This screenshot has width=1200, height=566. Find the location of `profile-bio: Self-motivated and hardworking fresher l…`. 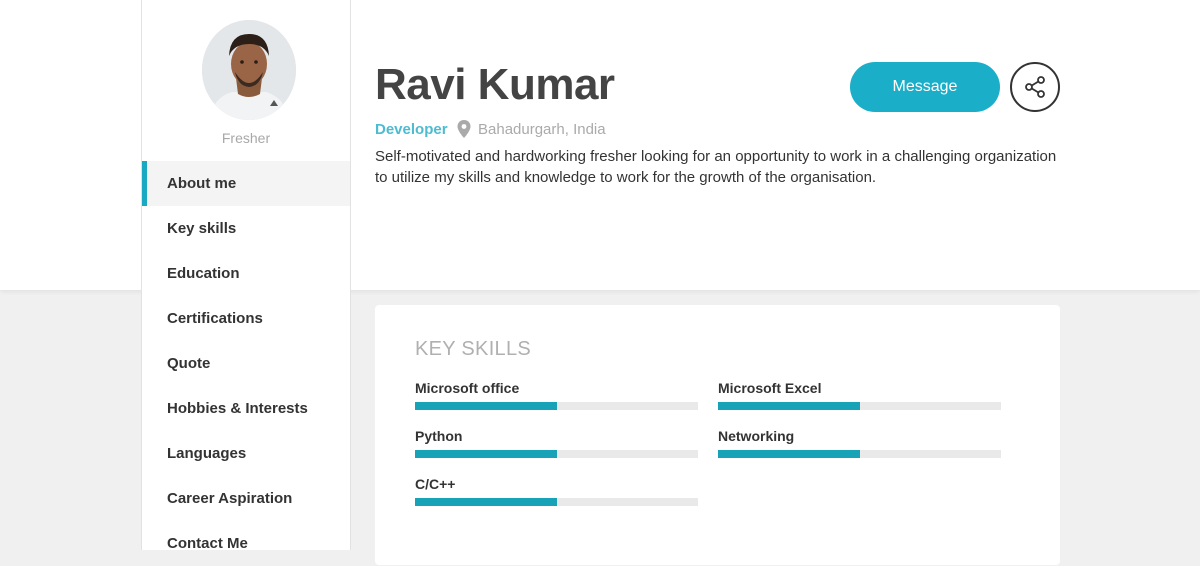

profile-bio: Self-motivated and hardworking fresher l… is located at coordinates (716, 167).